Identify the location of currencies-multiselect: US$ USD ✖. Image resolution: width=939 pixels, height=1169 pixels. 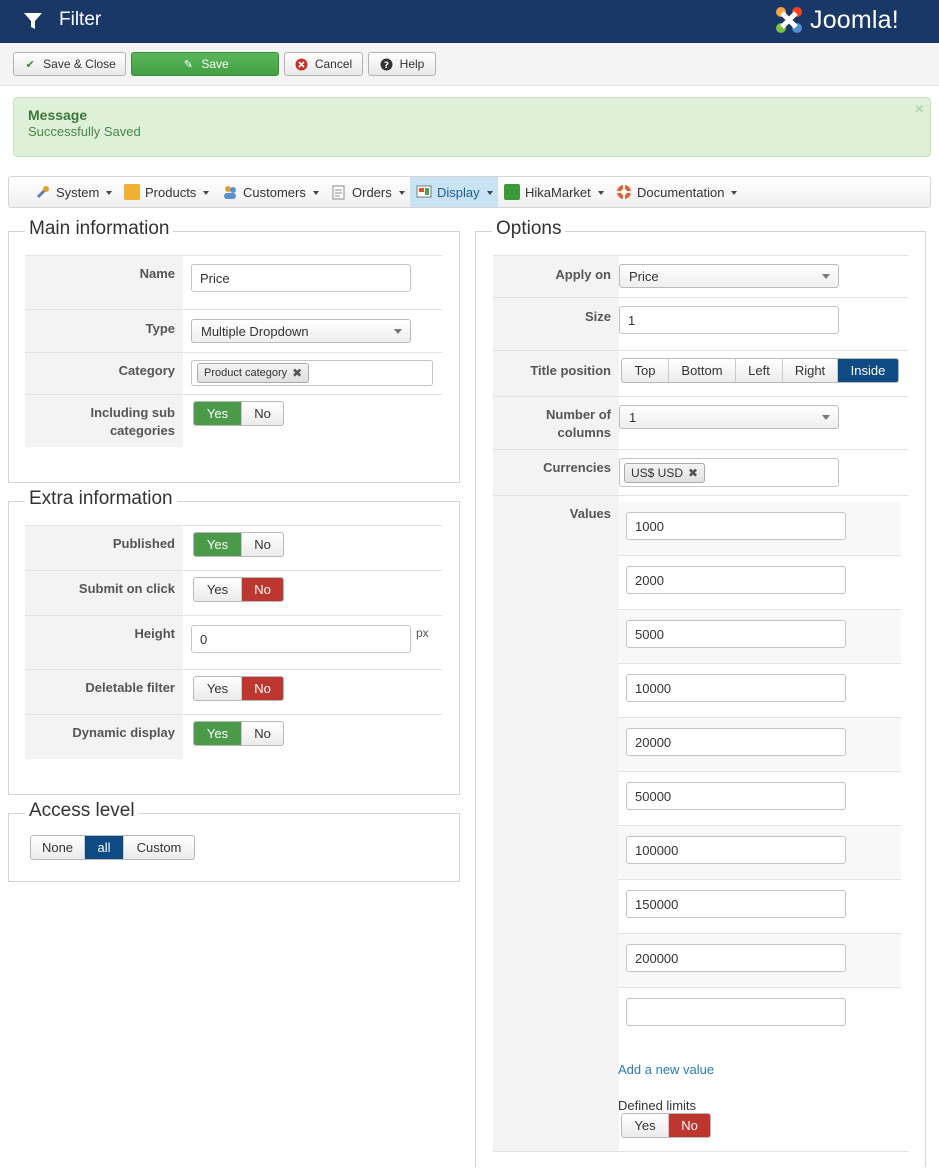
(729, 472).